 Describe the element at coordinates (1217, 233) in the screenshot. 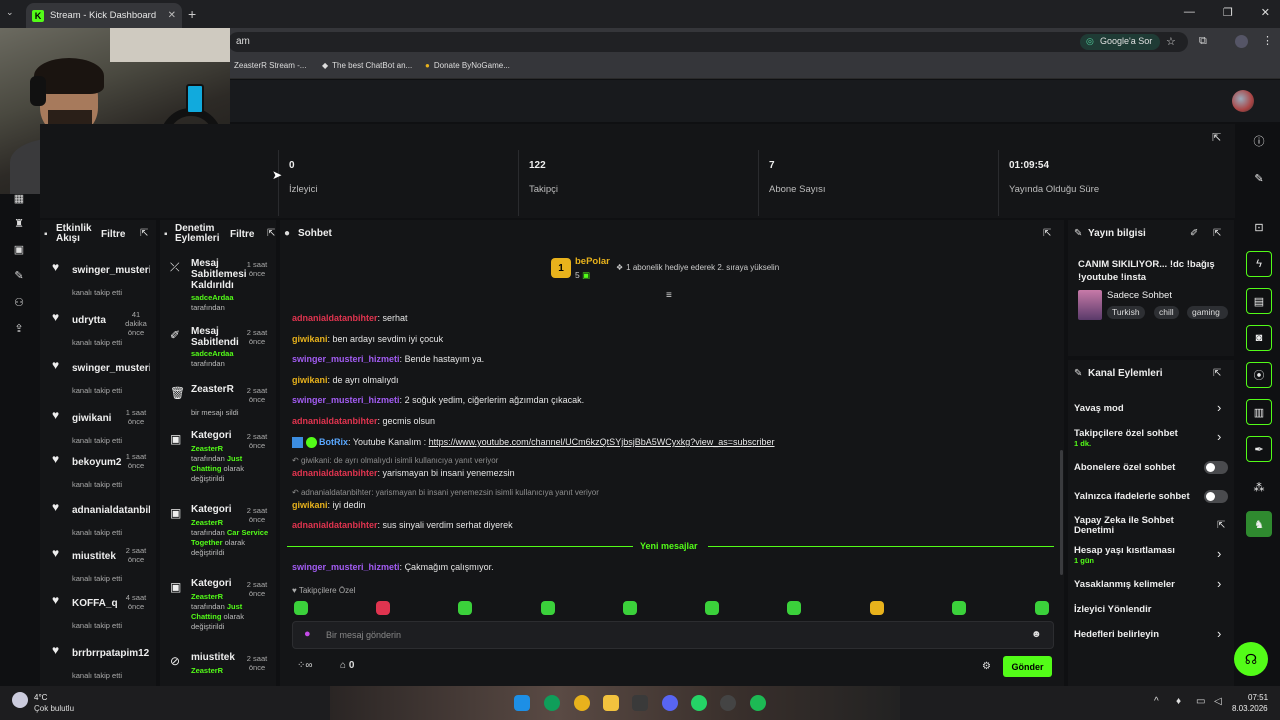

I see `stream-info-popout-icon: ⇱` at that location.